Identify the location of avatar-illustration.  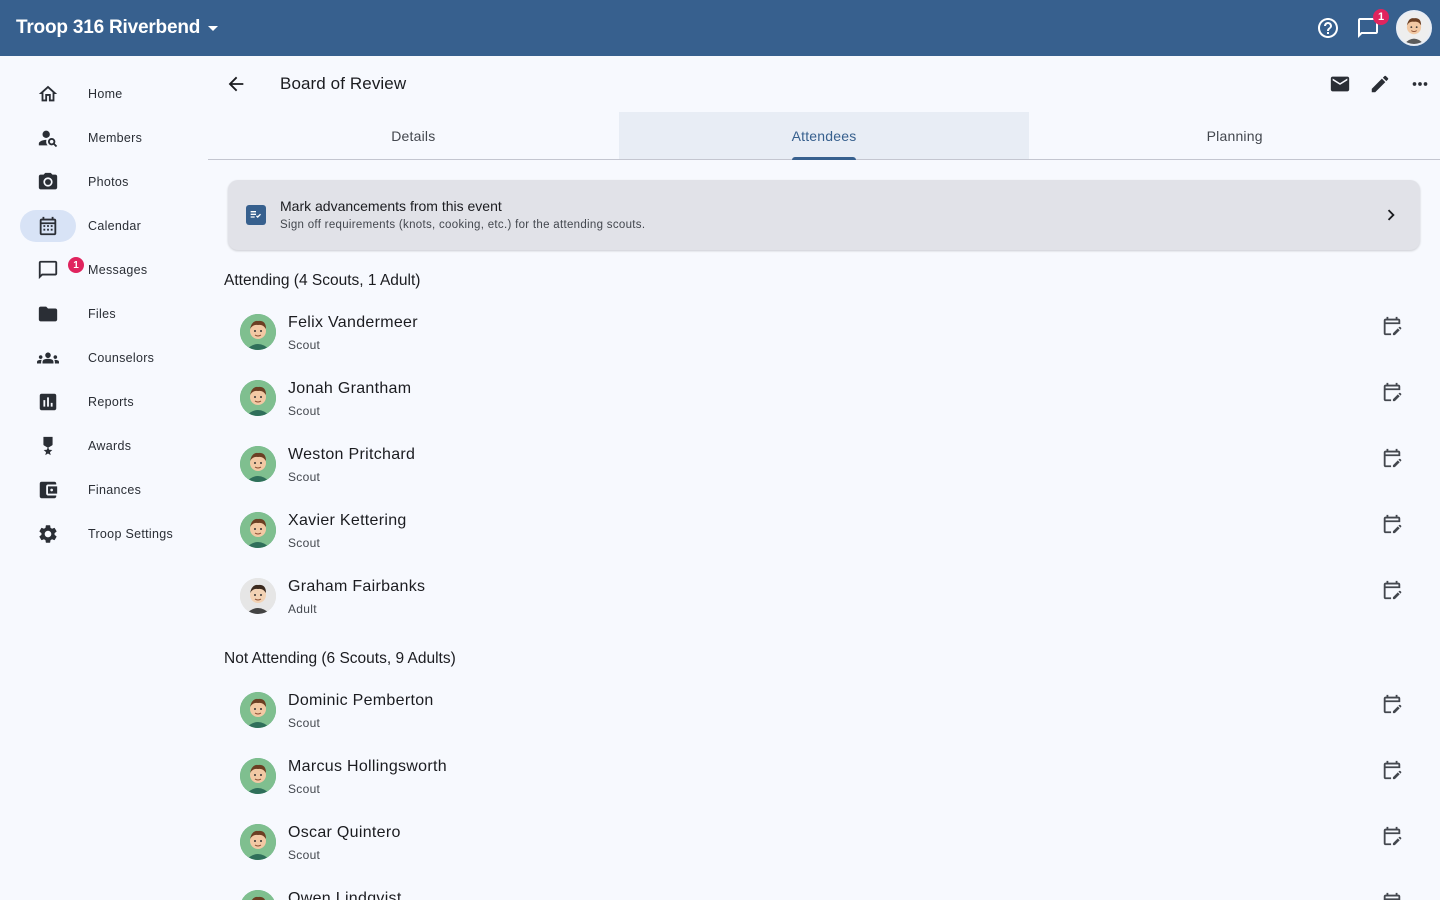
(1414, 28).